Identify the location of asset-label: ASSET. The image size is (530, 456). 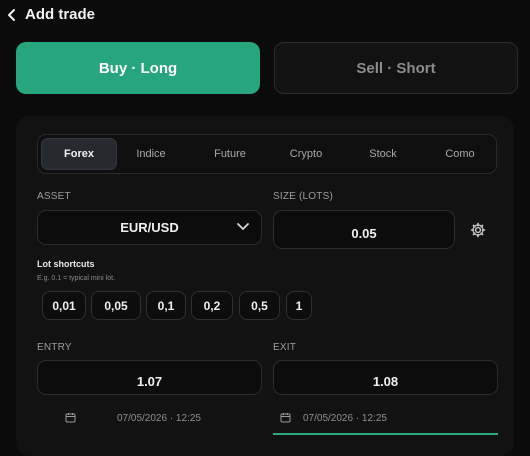
(54, 196).